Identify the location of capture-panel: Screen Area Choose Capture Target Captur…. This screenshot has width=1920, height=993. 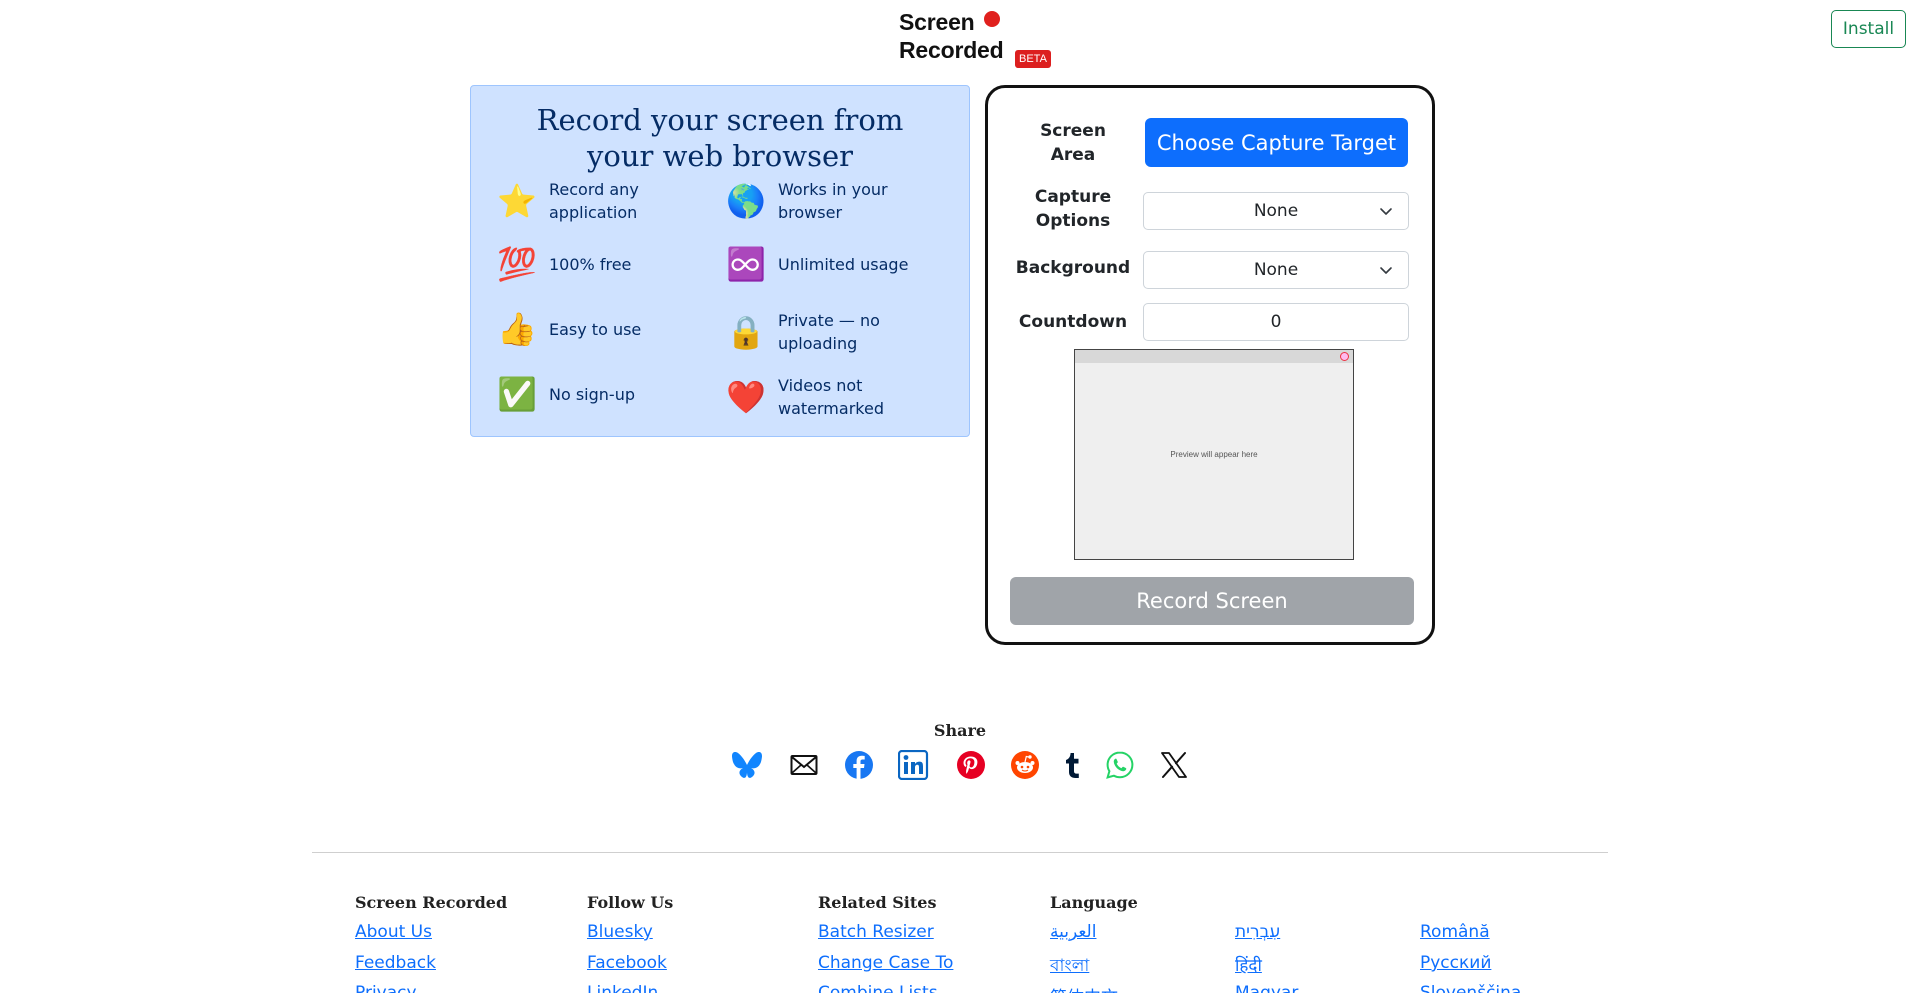
(1210, 365).